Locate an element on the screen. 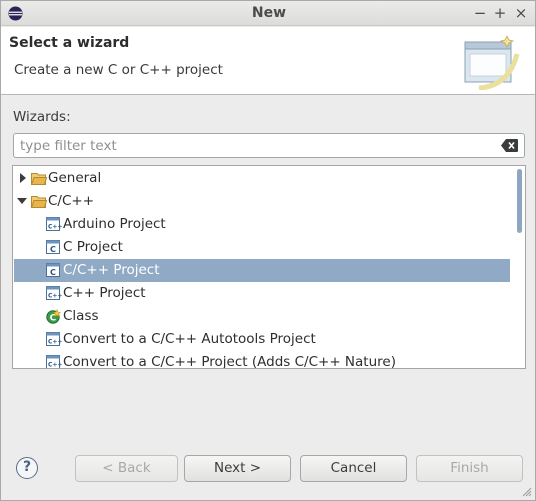  tree-item-c-cpp: C/C++ is located at coordinates (262, 201).